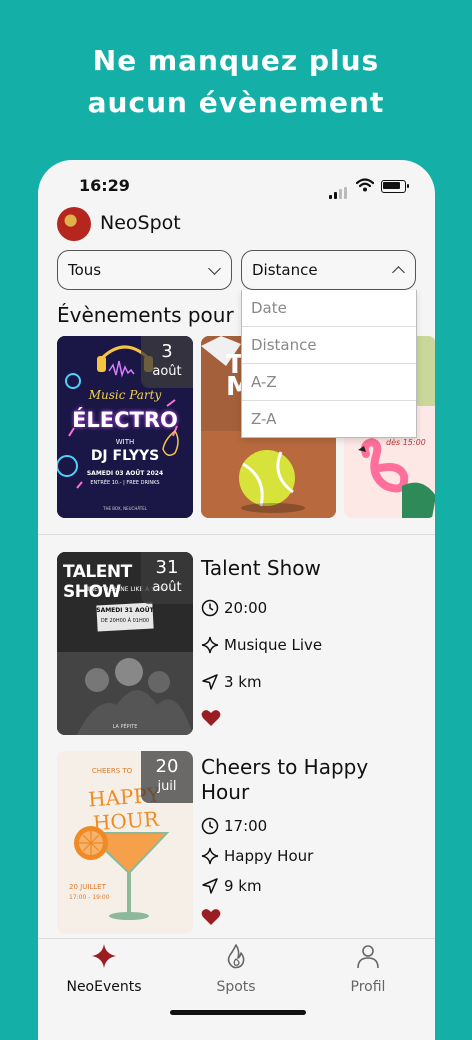 This screenshot has height=1040, width=472. What do you see at coordinates (167, 786) in the screenshot?
I see `date-month: juil` at bounding box center [167, 786].